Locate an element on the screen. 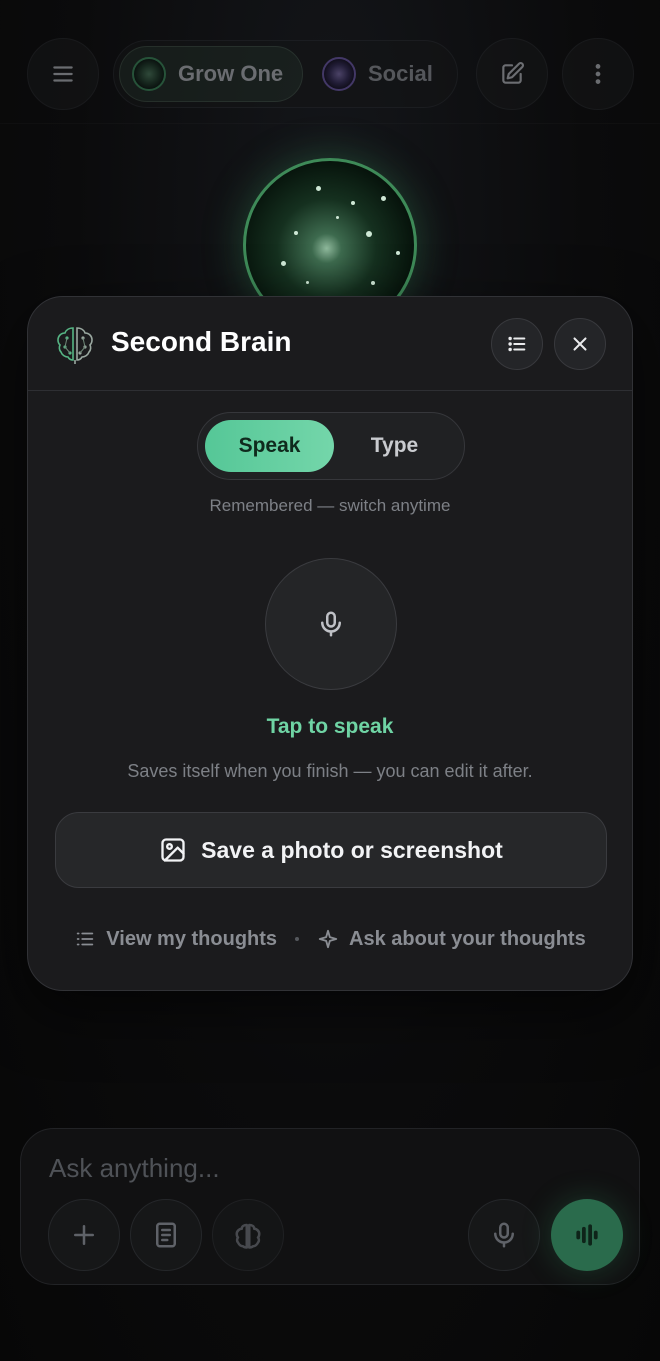 Image resolution: width=660 pixels, height=1361 pixels. link-separator is located at coordinates (297, 939).